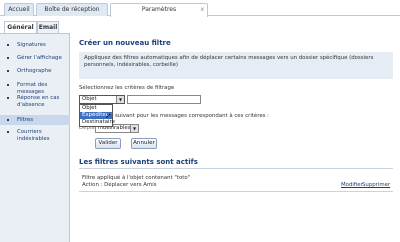  I want to click on sidebar-item-display: Gérer l'affichage, so click(35, 59).